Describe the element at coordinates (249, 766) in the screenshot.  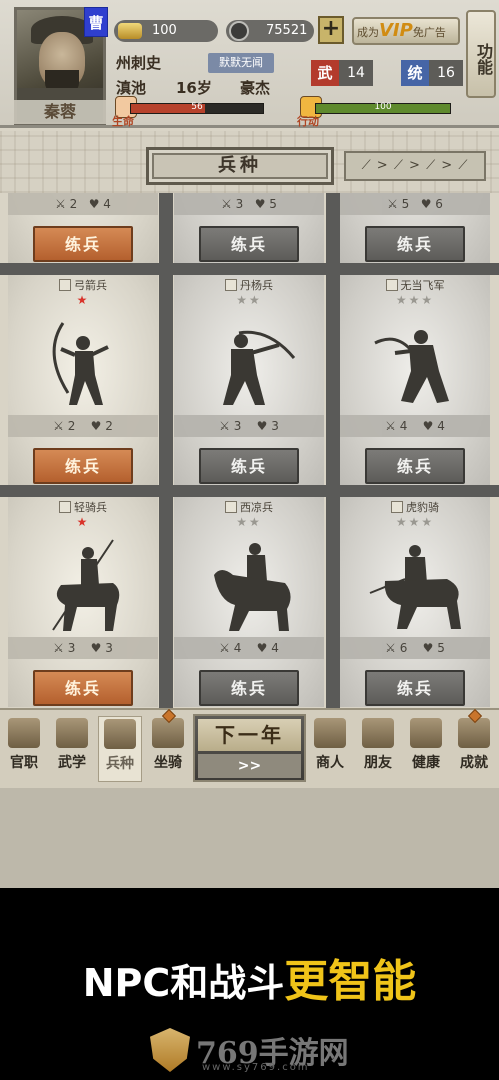
I see `next-year-arrow: >>` at that location.